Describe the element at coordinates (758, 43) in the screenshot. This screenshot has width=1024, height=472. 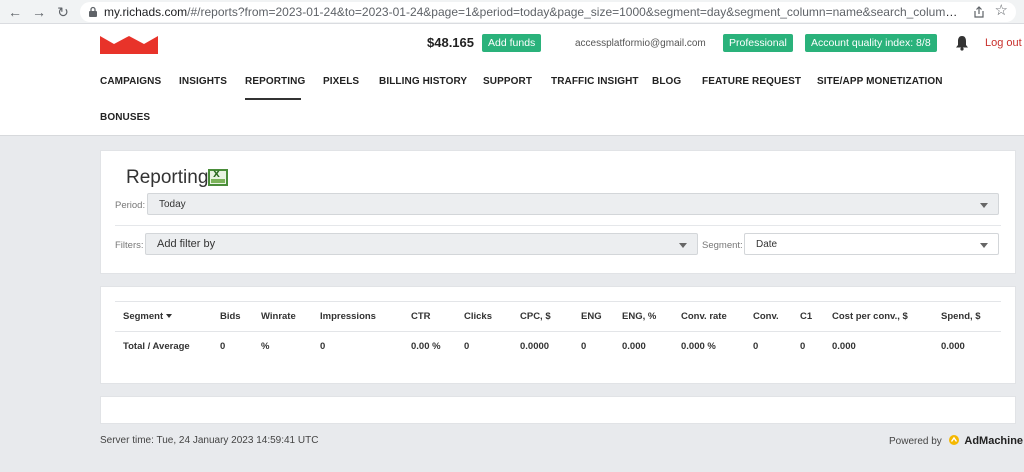
I see `plan-badge: Professional` at that location.